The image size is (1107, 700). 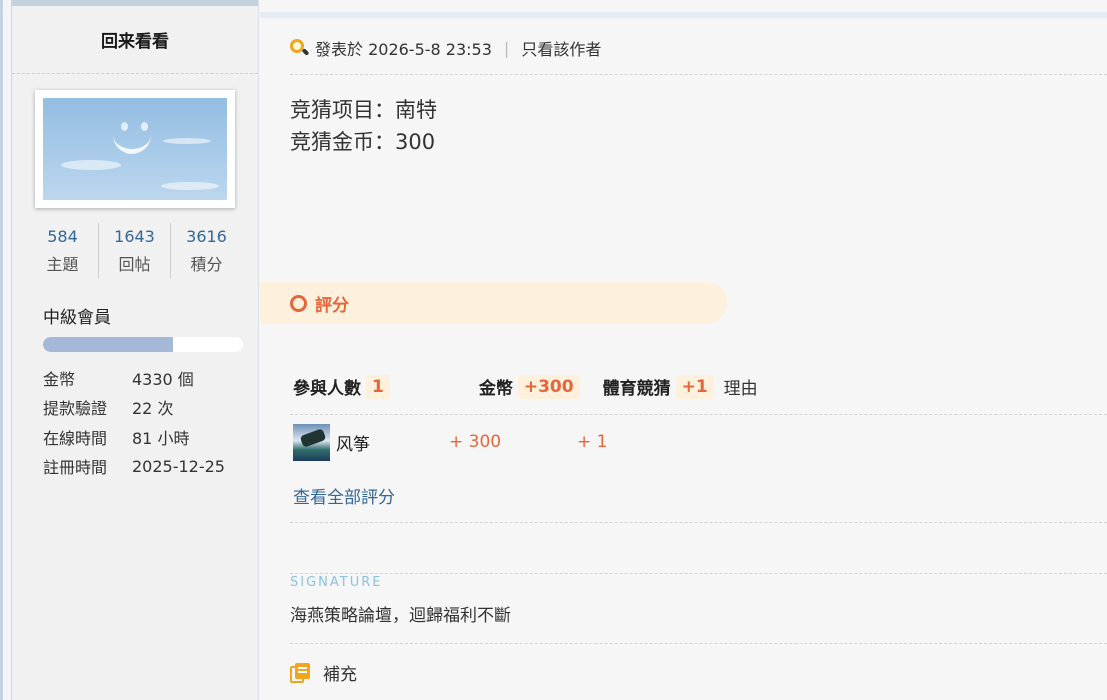 What do you see at coordinates (75, 409) in the screenshot?
I see `info-label: 提款驗證` at bounding box center [75, 409].